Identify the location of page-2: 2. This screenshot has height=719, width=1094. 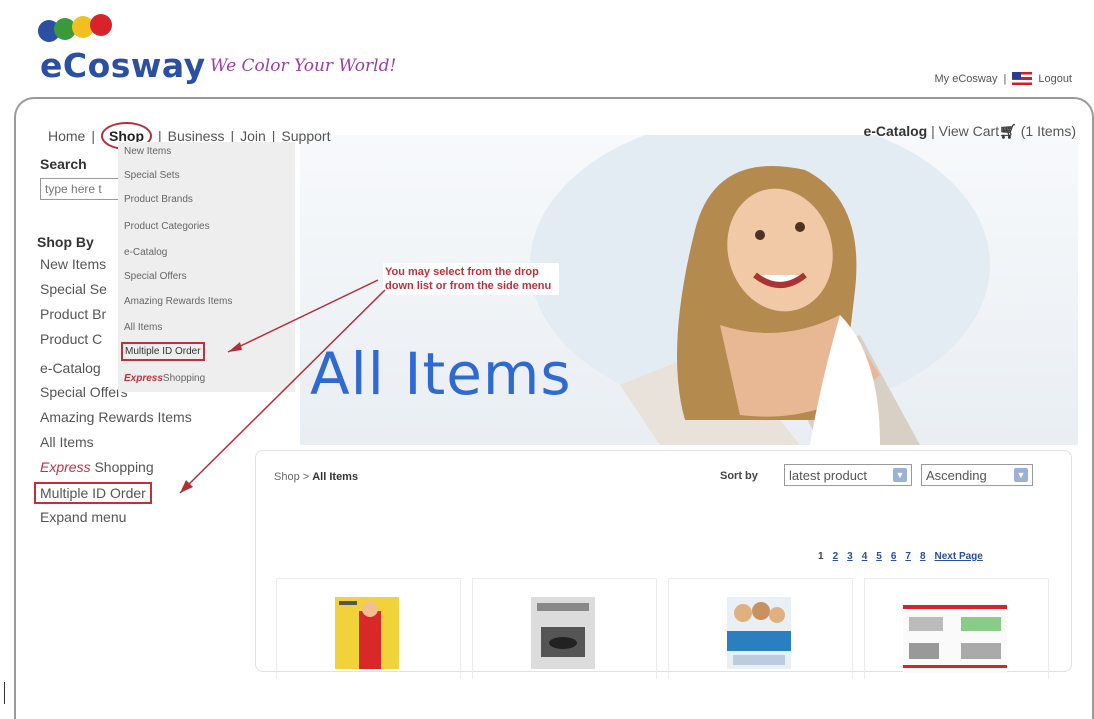
(836, 556).